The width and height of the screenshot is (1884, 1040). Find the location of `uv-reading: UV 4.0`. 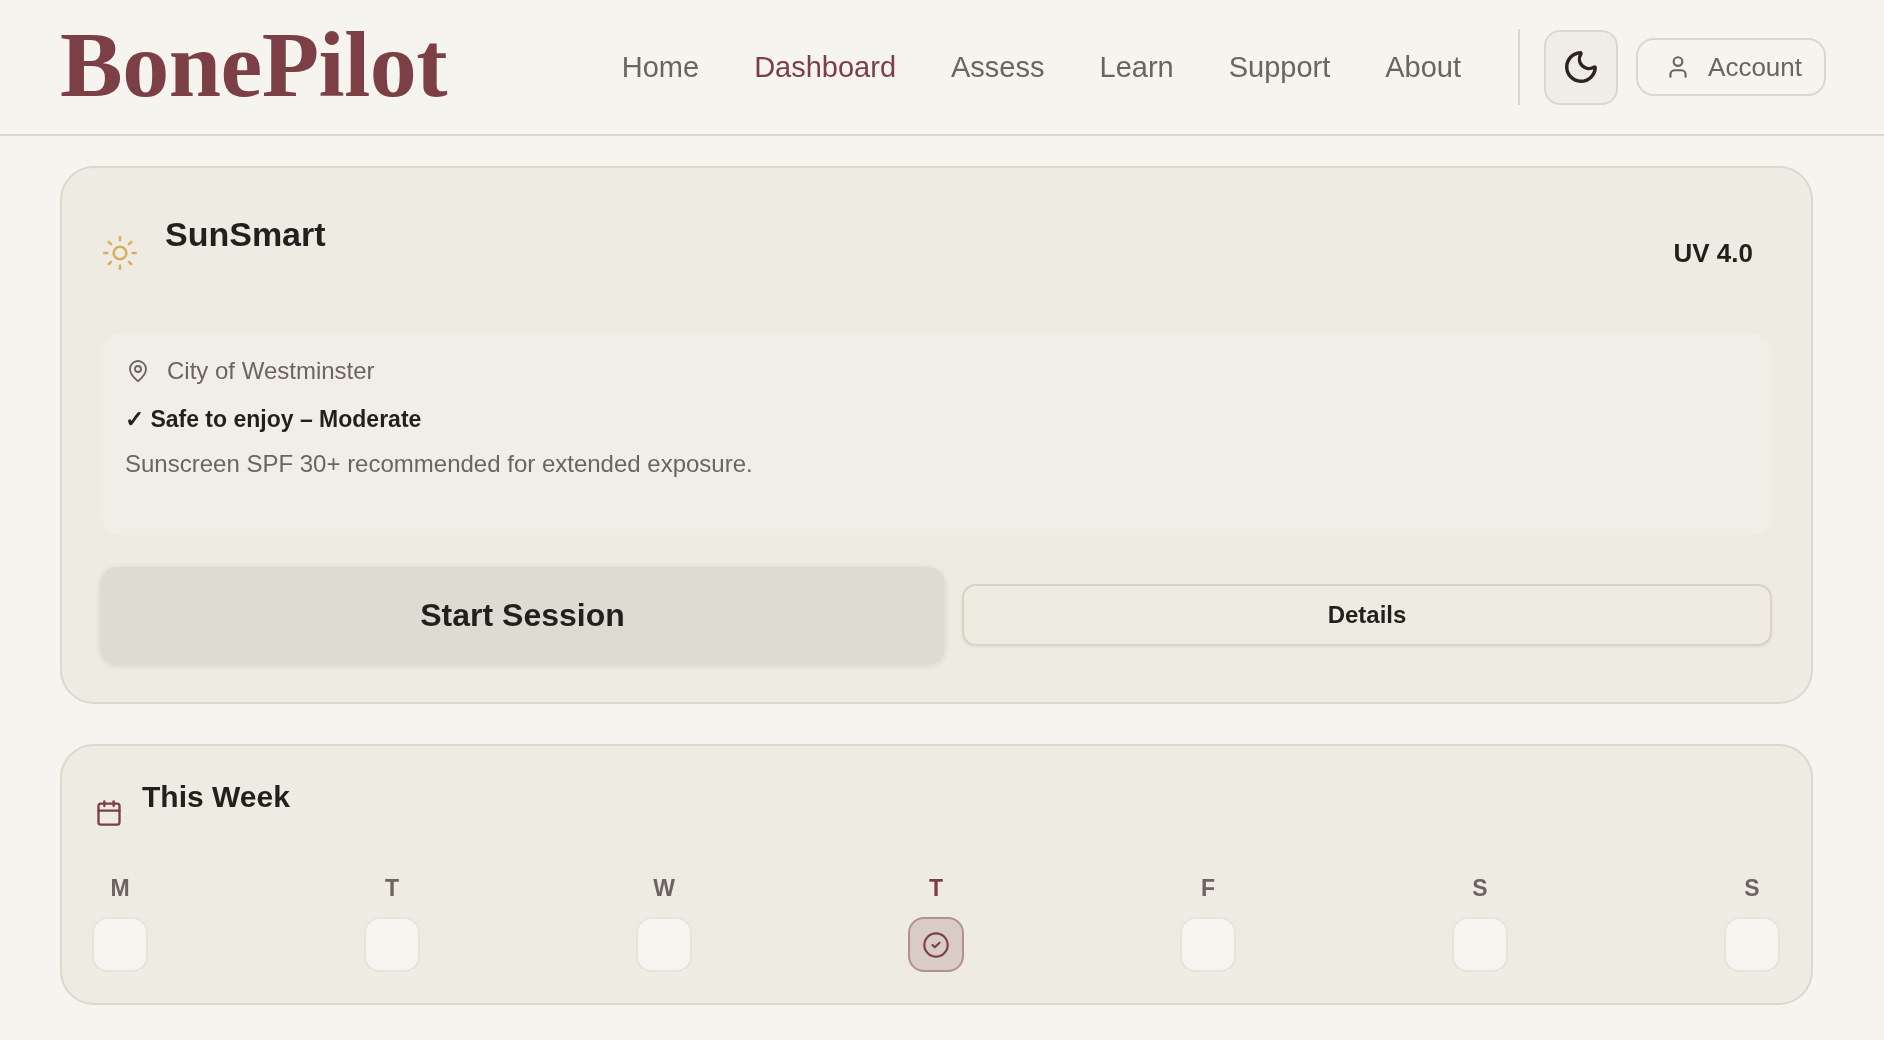

uv-reading: UV 4.0 is located at coordinates (1713, 253).